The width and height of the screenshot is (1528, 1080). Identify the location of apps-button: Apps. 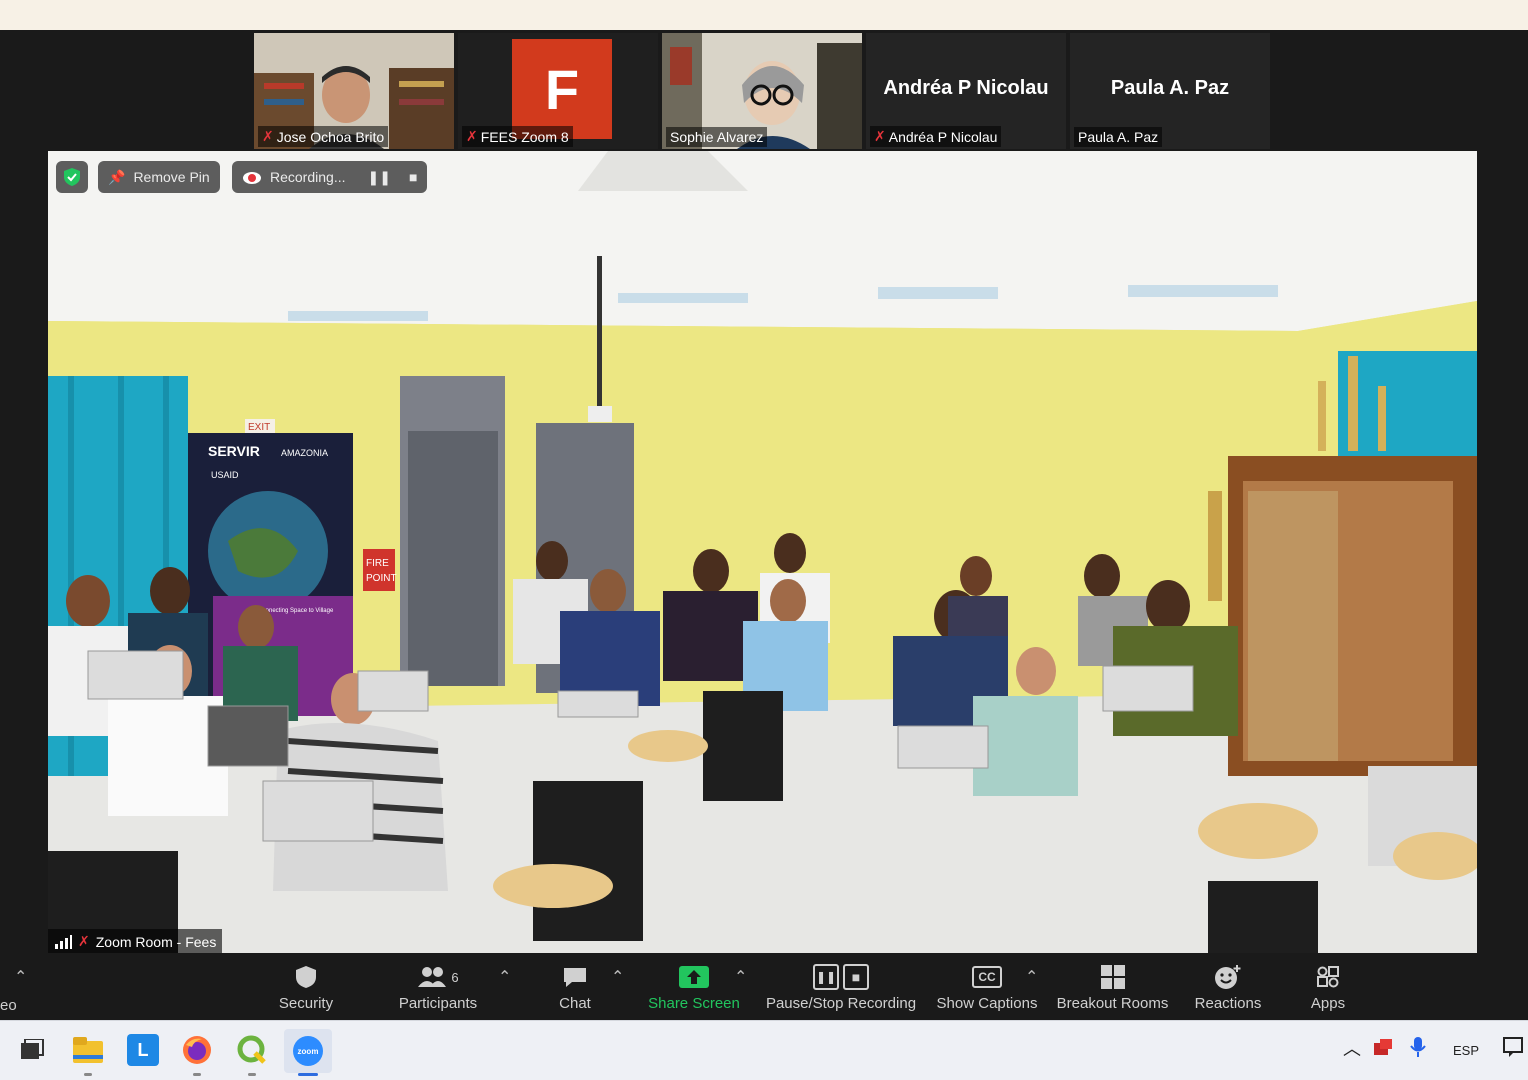
(1328, 985).